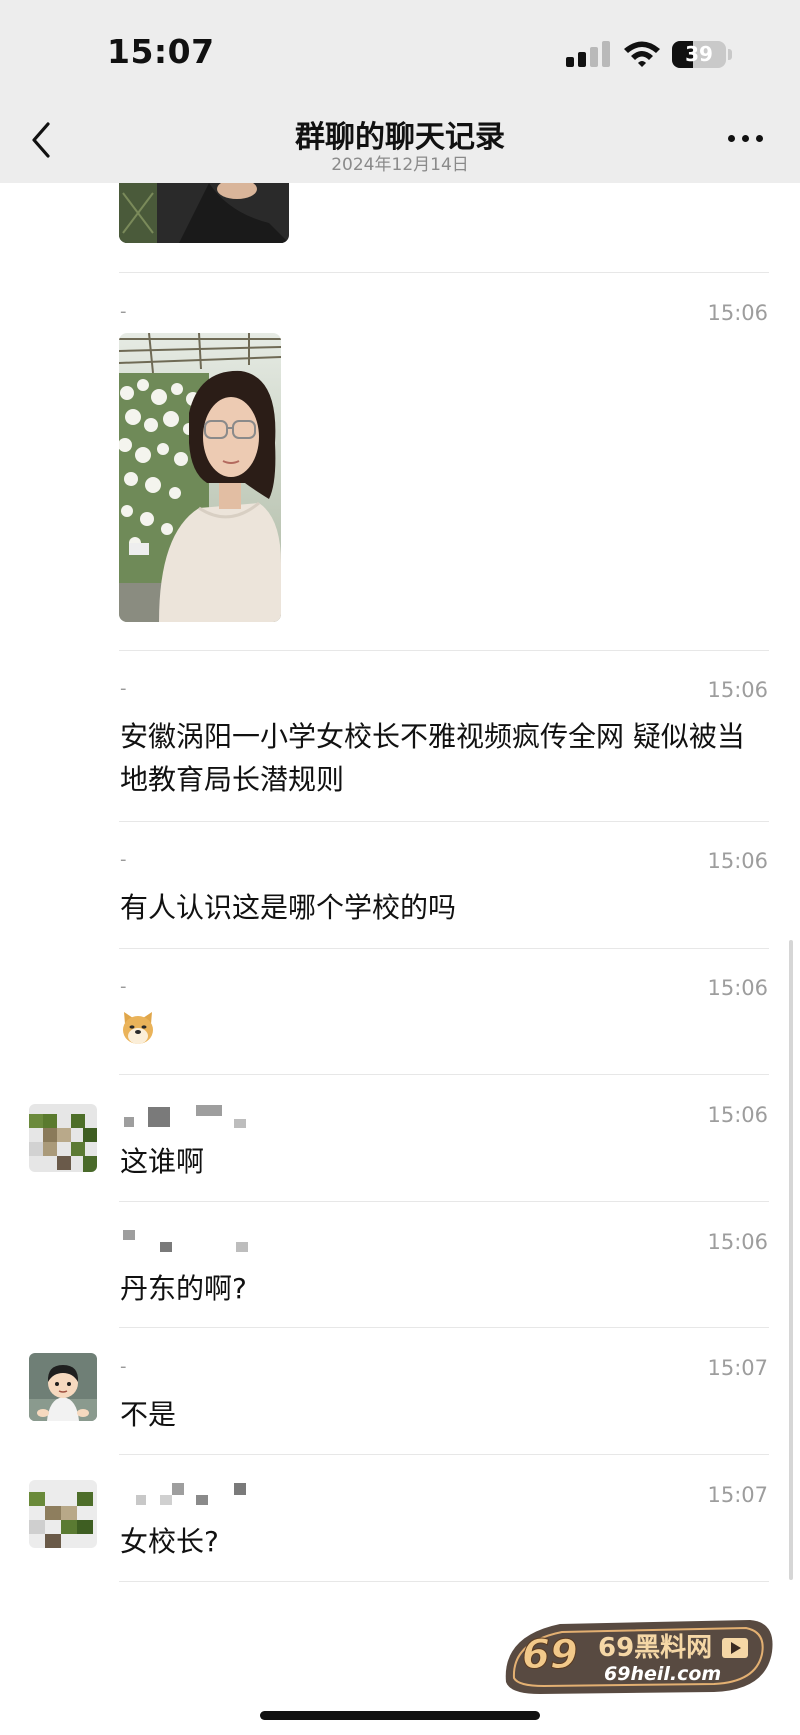 The image size is (800, 1735). What do you see at coordinates (731, 138) in the screenshot?
I see `ellipsis-icon` at bounding box center [731, 138].